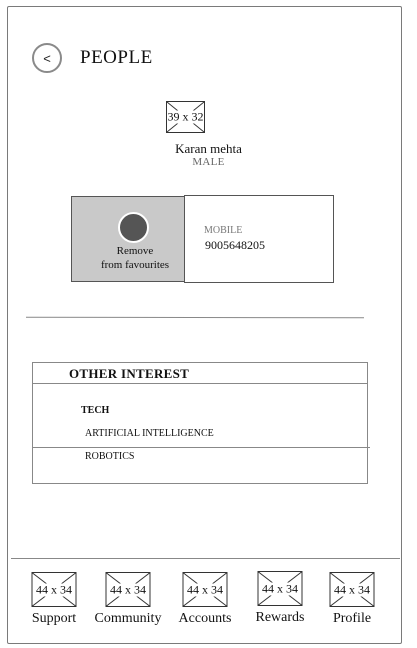  I want to click on remove-favourite-label: Remove from favourites, so click(135, 258).